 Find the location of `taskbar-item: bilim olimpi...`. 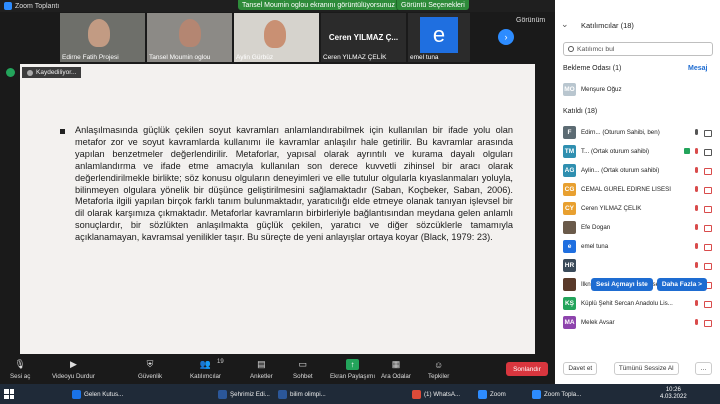

taskbar-item: bilim olimpi... is located at coordinates (302, 394).